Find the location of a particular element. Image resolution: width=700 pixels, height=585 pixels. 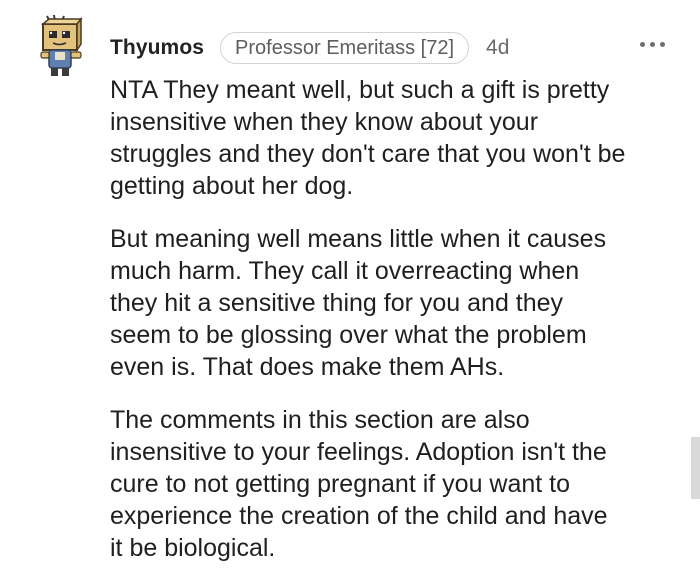

user-flair: Professor Emeritass [72] is located at coordinates (345, 48).